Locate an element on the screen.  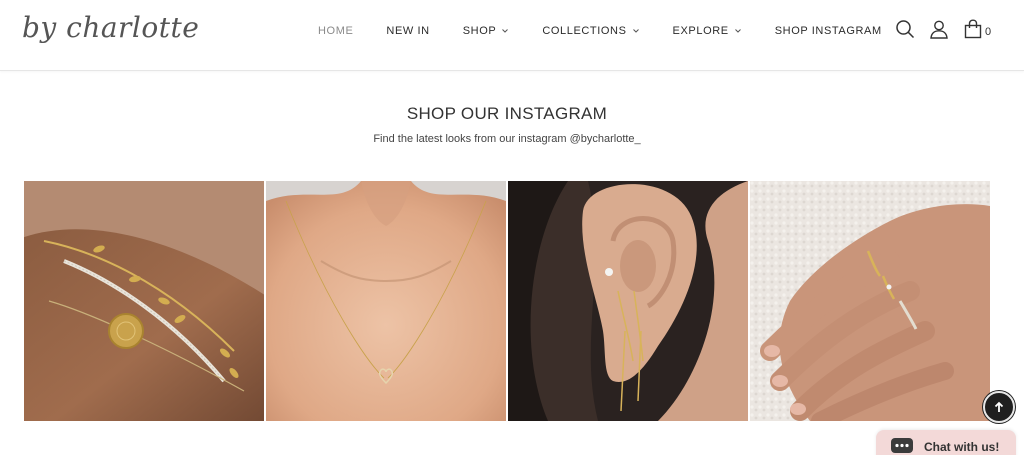
nav-shop-label: SHOP is located at coordinates (479, 31).